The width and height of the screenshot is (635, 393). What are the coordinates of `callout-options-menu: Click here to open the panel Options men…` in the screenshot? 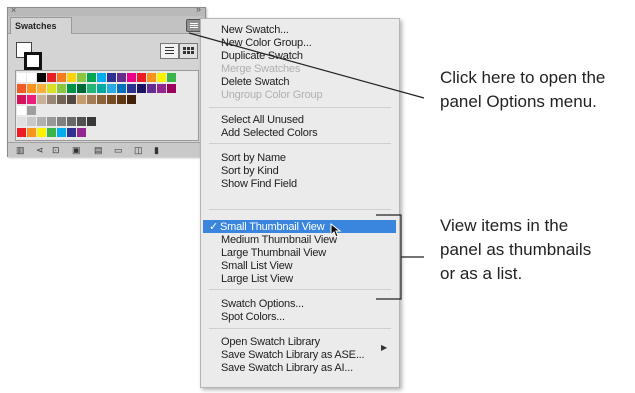 It's located at (522, 90).